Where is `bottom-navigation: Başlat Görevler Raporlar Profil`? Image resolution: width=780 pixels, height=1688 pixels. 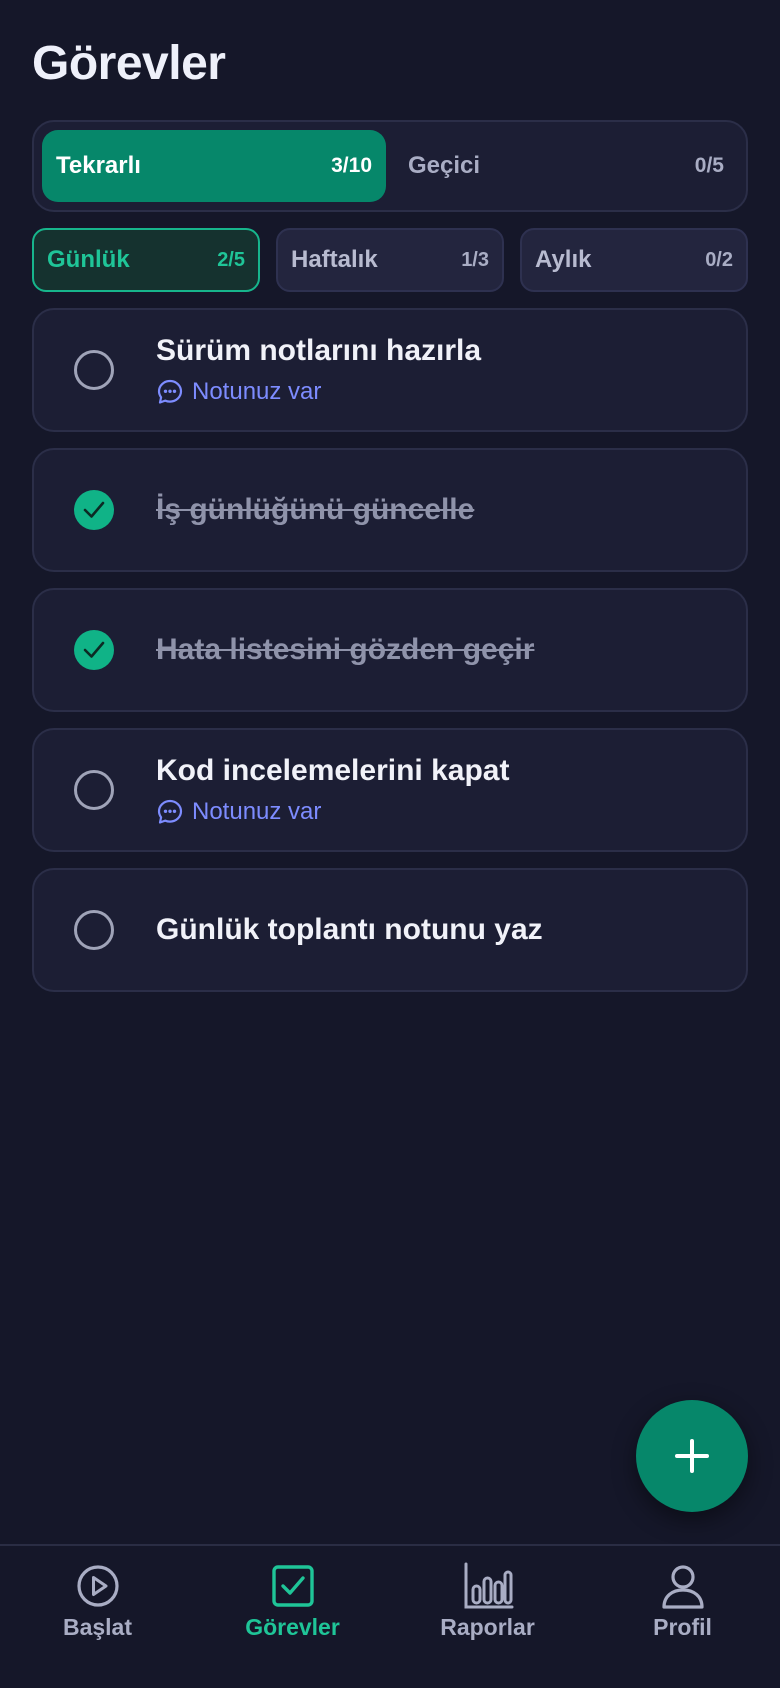 bottom-navigation: Başlat Görevler Raporlar Profil is located at coordinates (390, 1616).